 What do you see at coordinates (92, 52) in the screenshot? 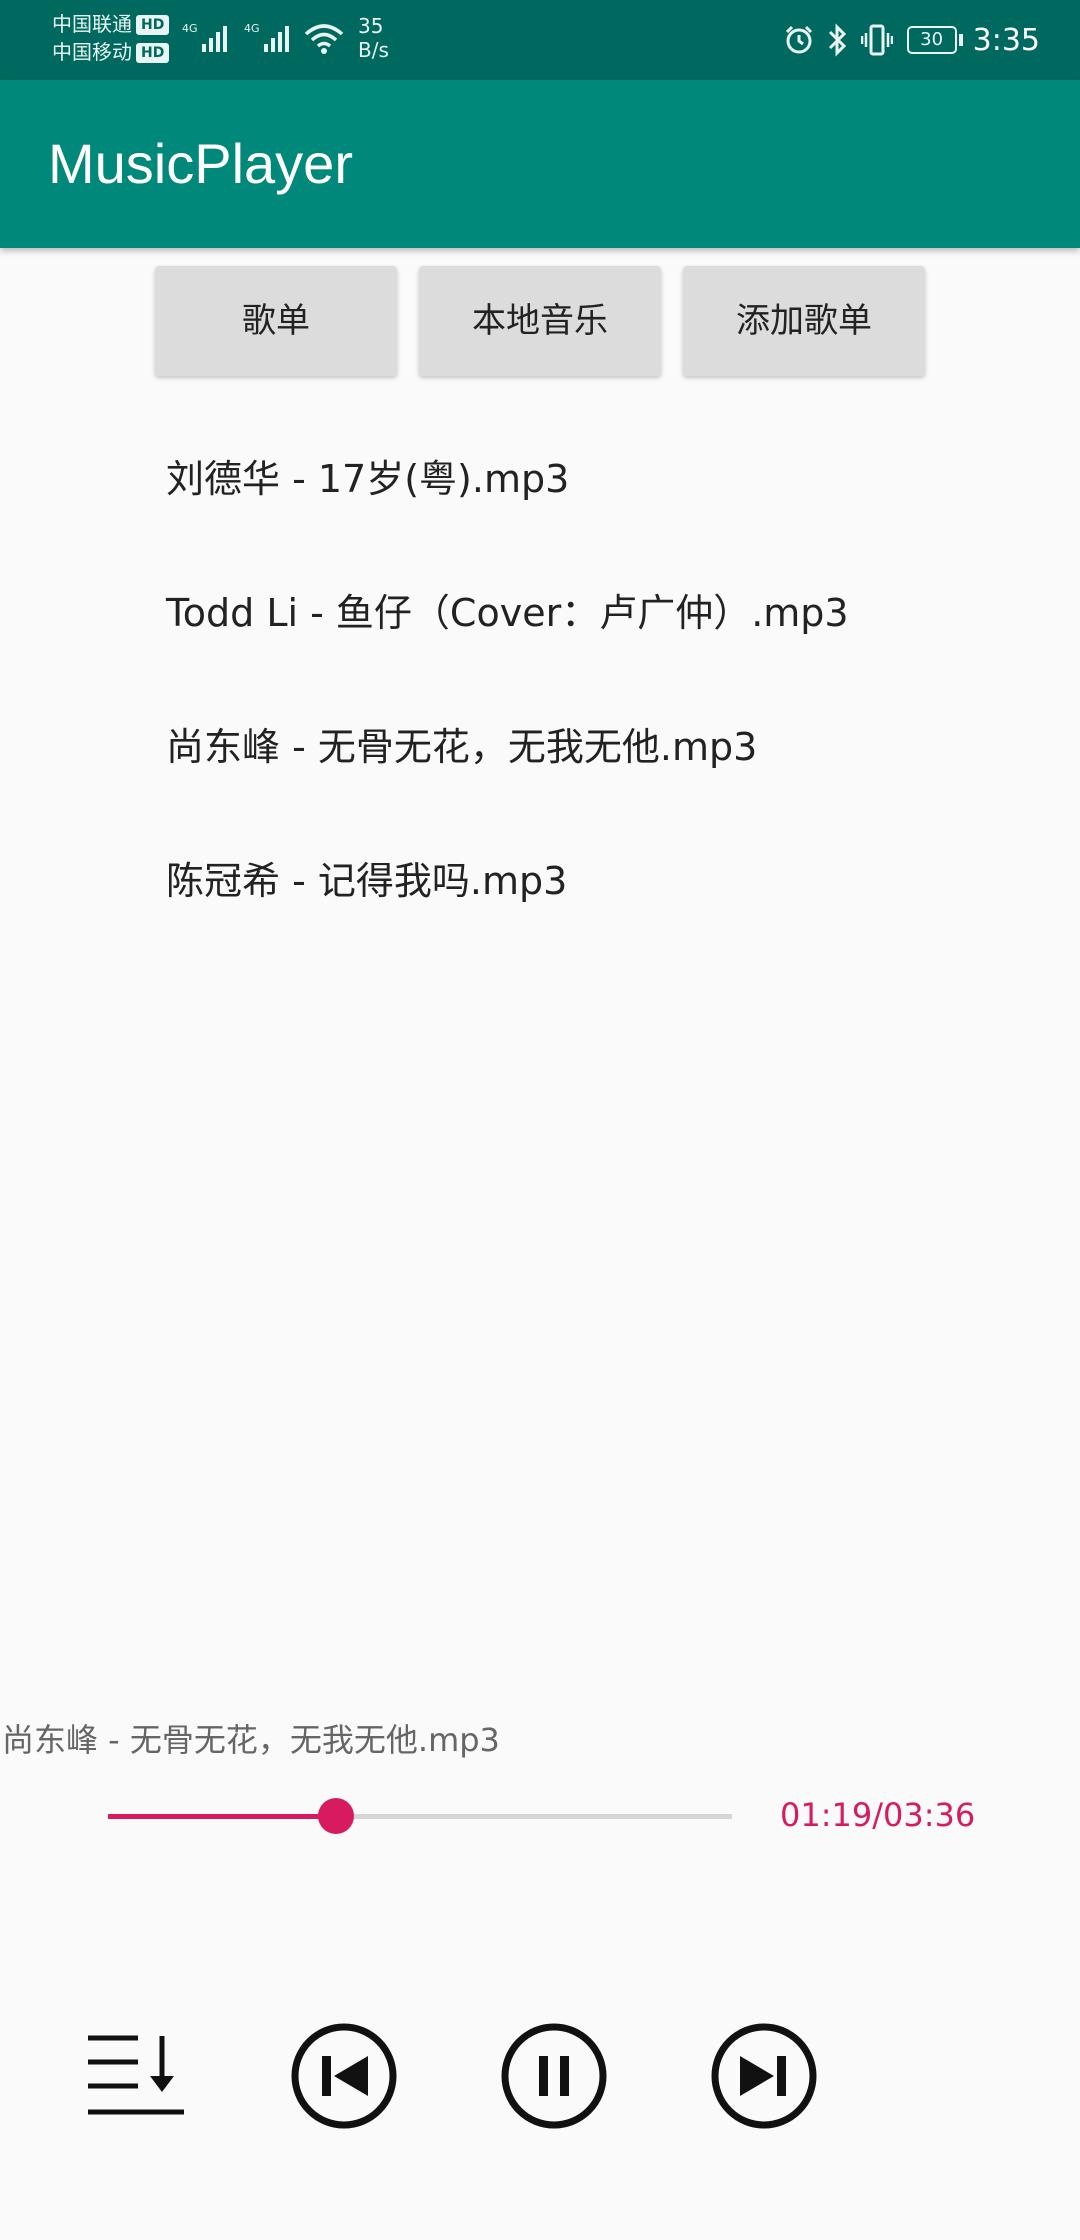
I see `carrier-2-label: 中国移动` at bounding box center [92, 52].